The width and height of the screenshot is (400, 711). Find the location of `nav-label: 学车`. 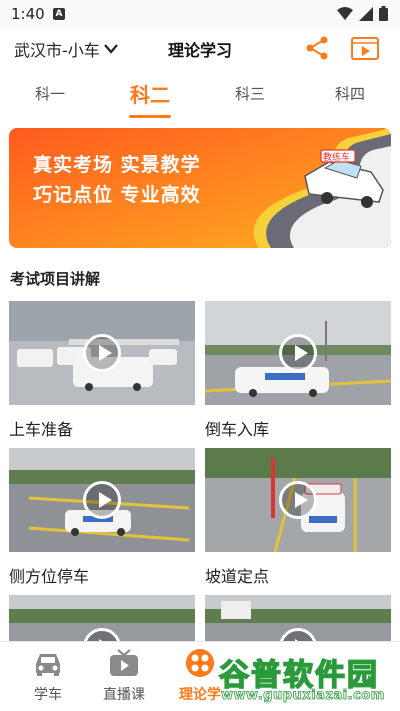

nav-label: 学车 is located at coordinates (48, 695).